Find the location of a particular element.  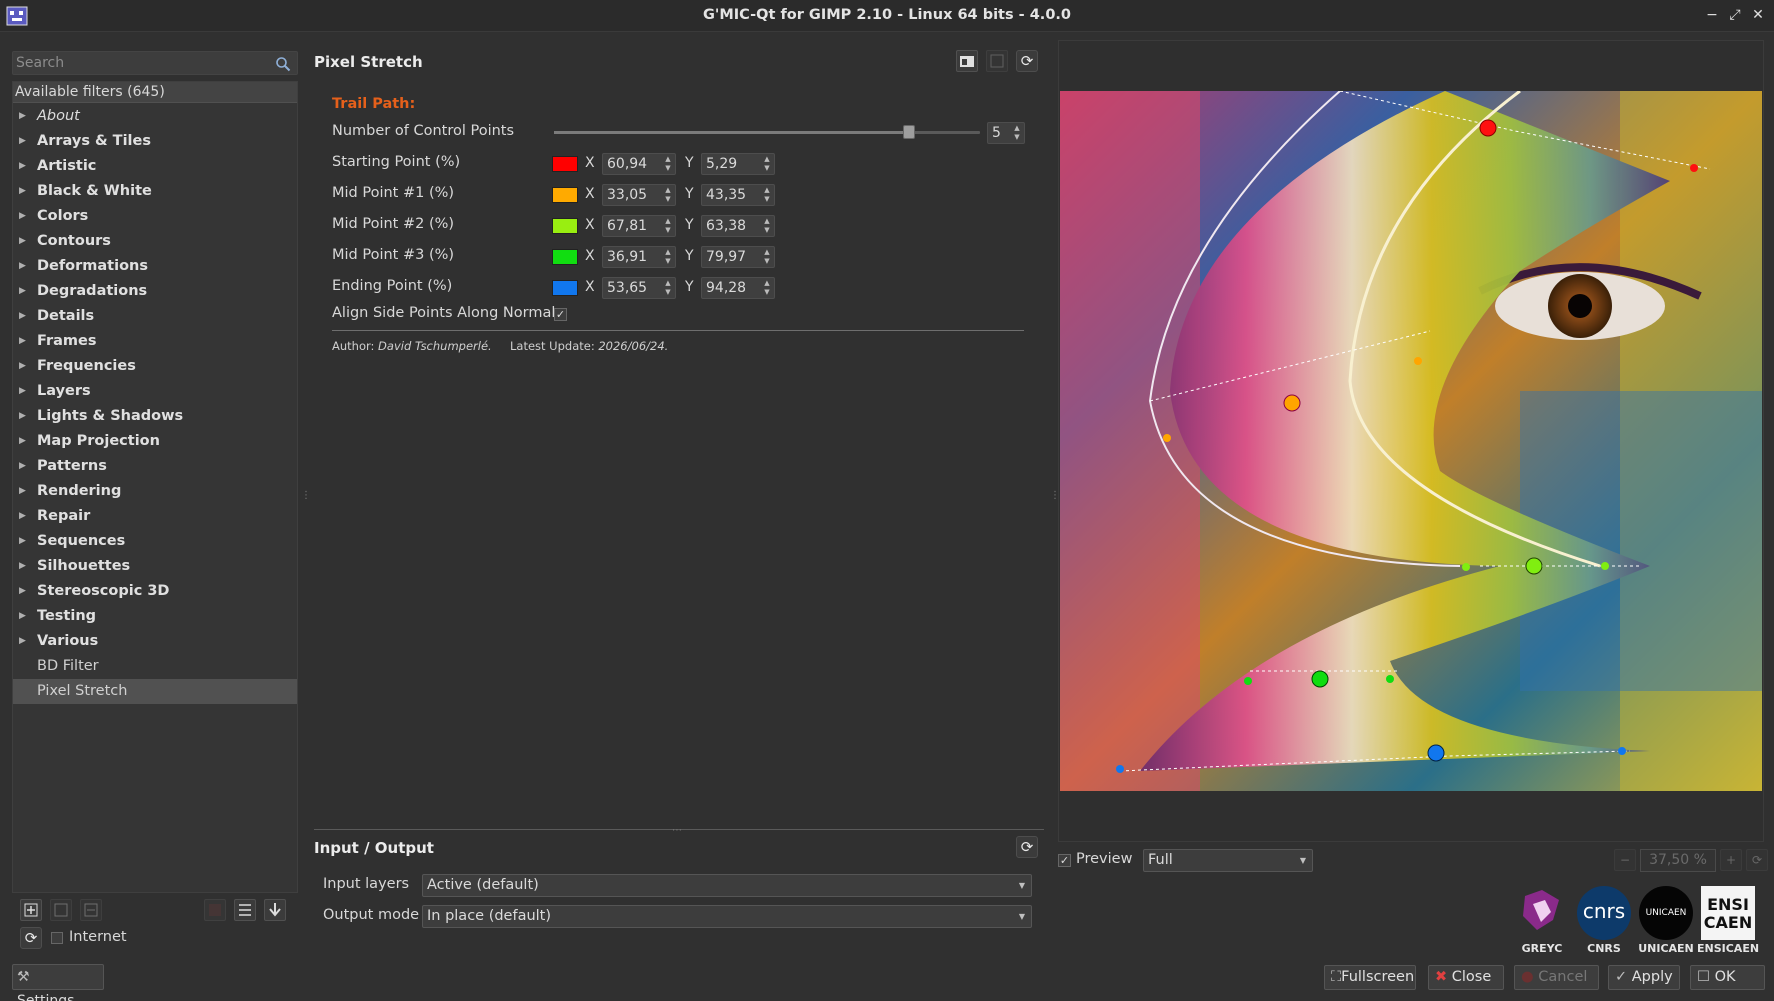

point-y-spinbox: 43,35 ▲ ▼ is located at coordinates (738, 195).